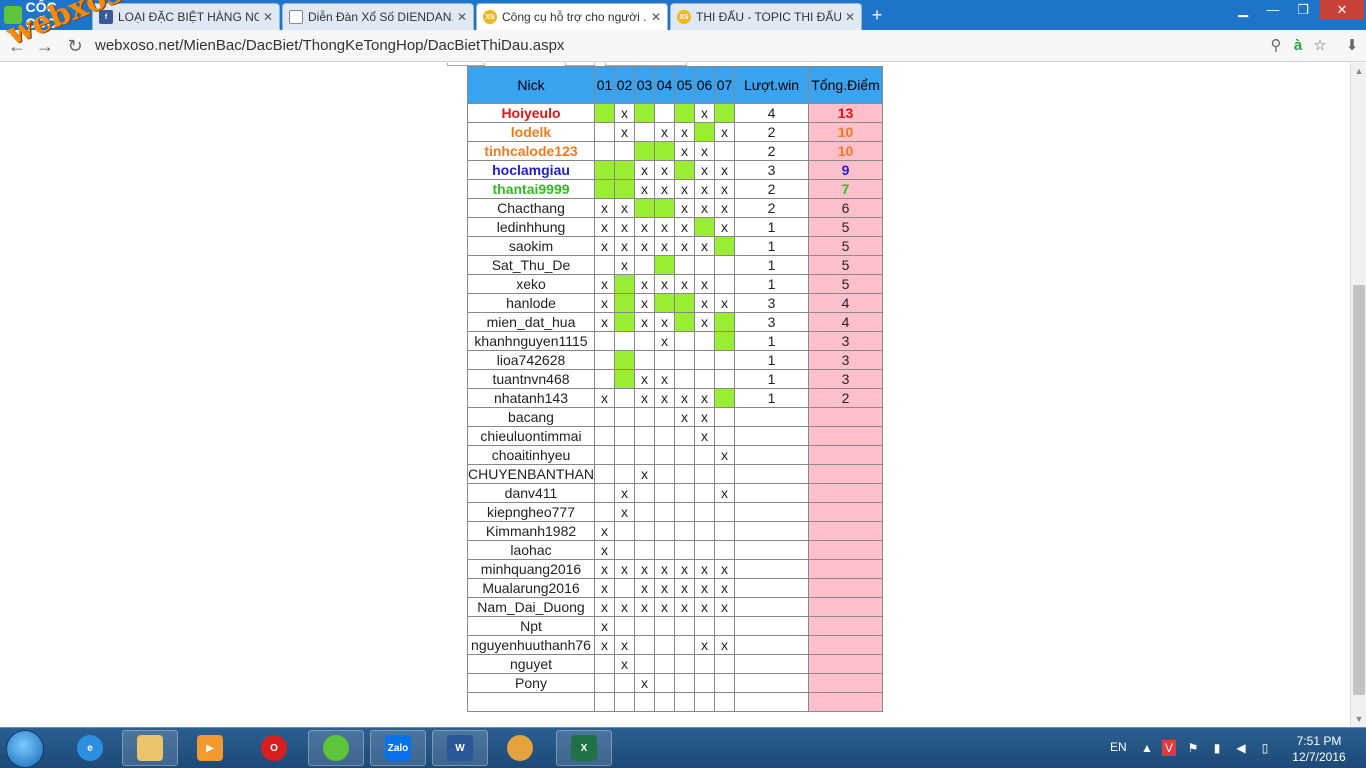 Image resolution: width=1366 pixels, height=768 pixels. I want to click on reload-icon: ↻, so click(75, 46).